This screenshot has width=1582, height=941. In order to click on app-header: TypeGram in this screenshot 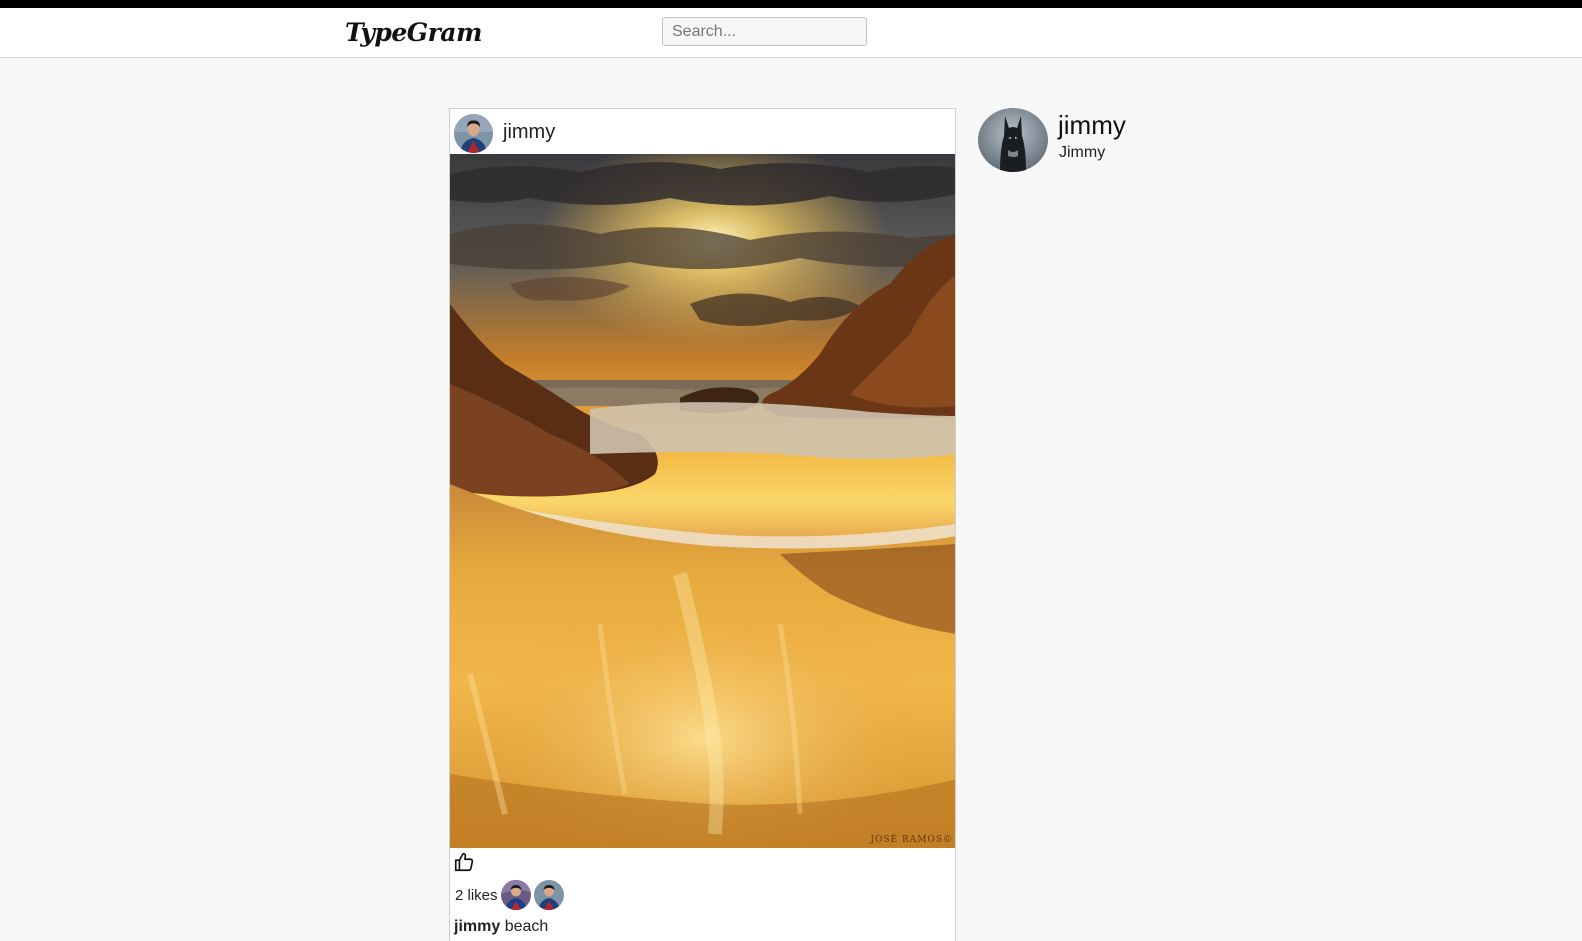, I will do `click(791, 33)`.